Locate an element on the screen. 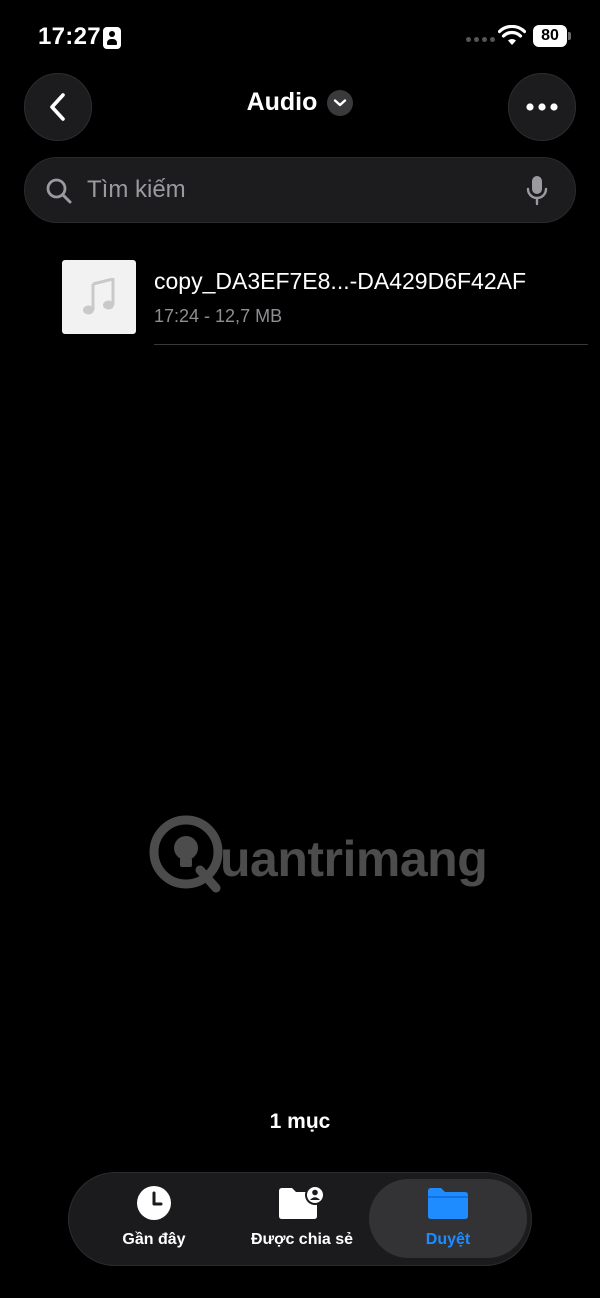 The height and width of the screenshot is (1298, 600). watermark-text: uantrimang is located at coordinates (354, 859).